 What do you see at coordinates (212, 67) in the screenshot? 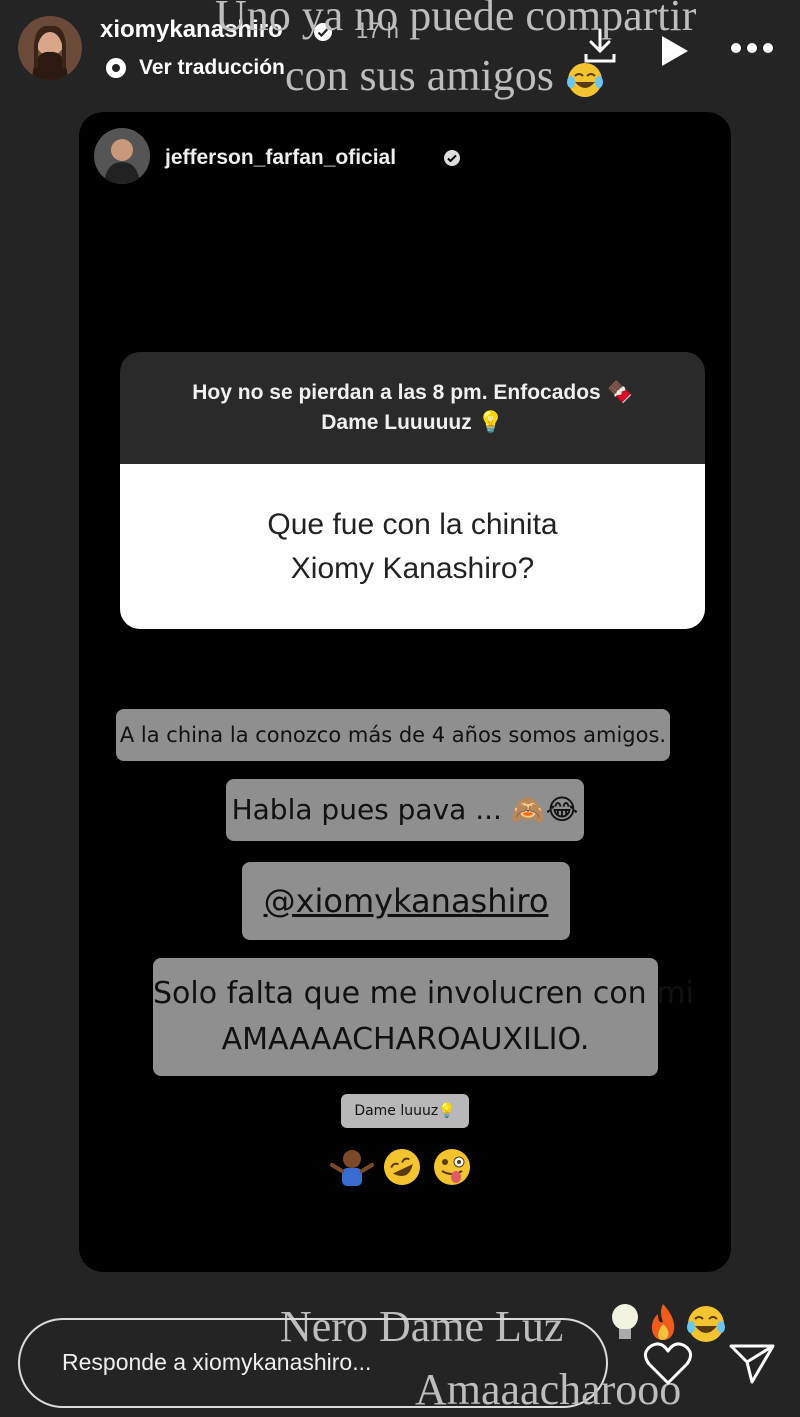
I see `translate-label: Ver traducción` at bounding box center [212, 67].